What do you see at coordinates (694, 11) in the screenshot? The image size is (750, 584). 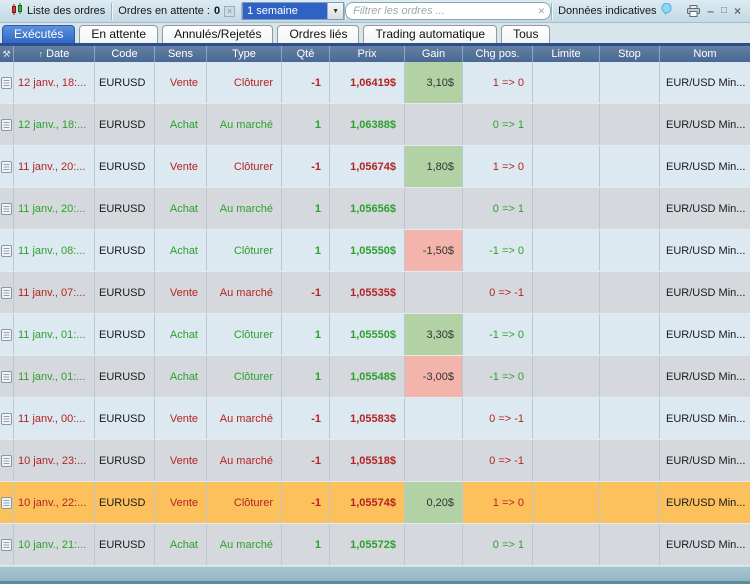 I see `print-icon` at bounding box center [694, 11].